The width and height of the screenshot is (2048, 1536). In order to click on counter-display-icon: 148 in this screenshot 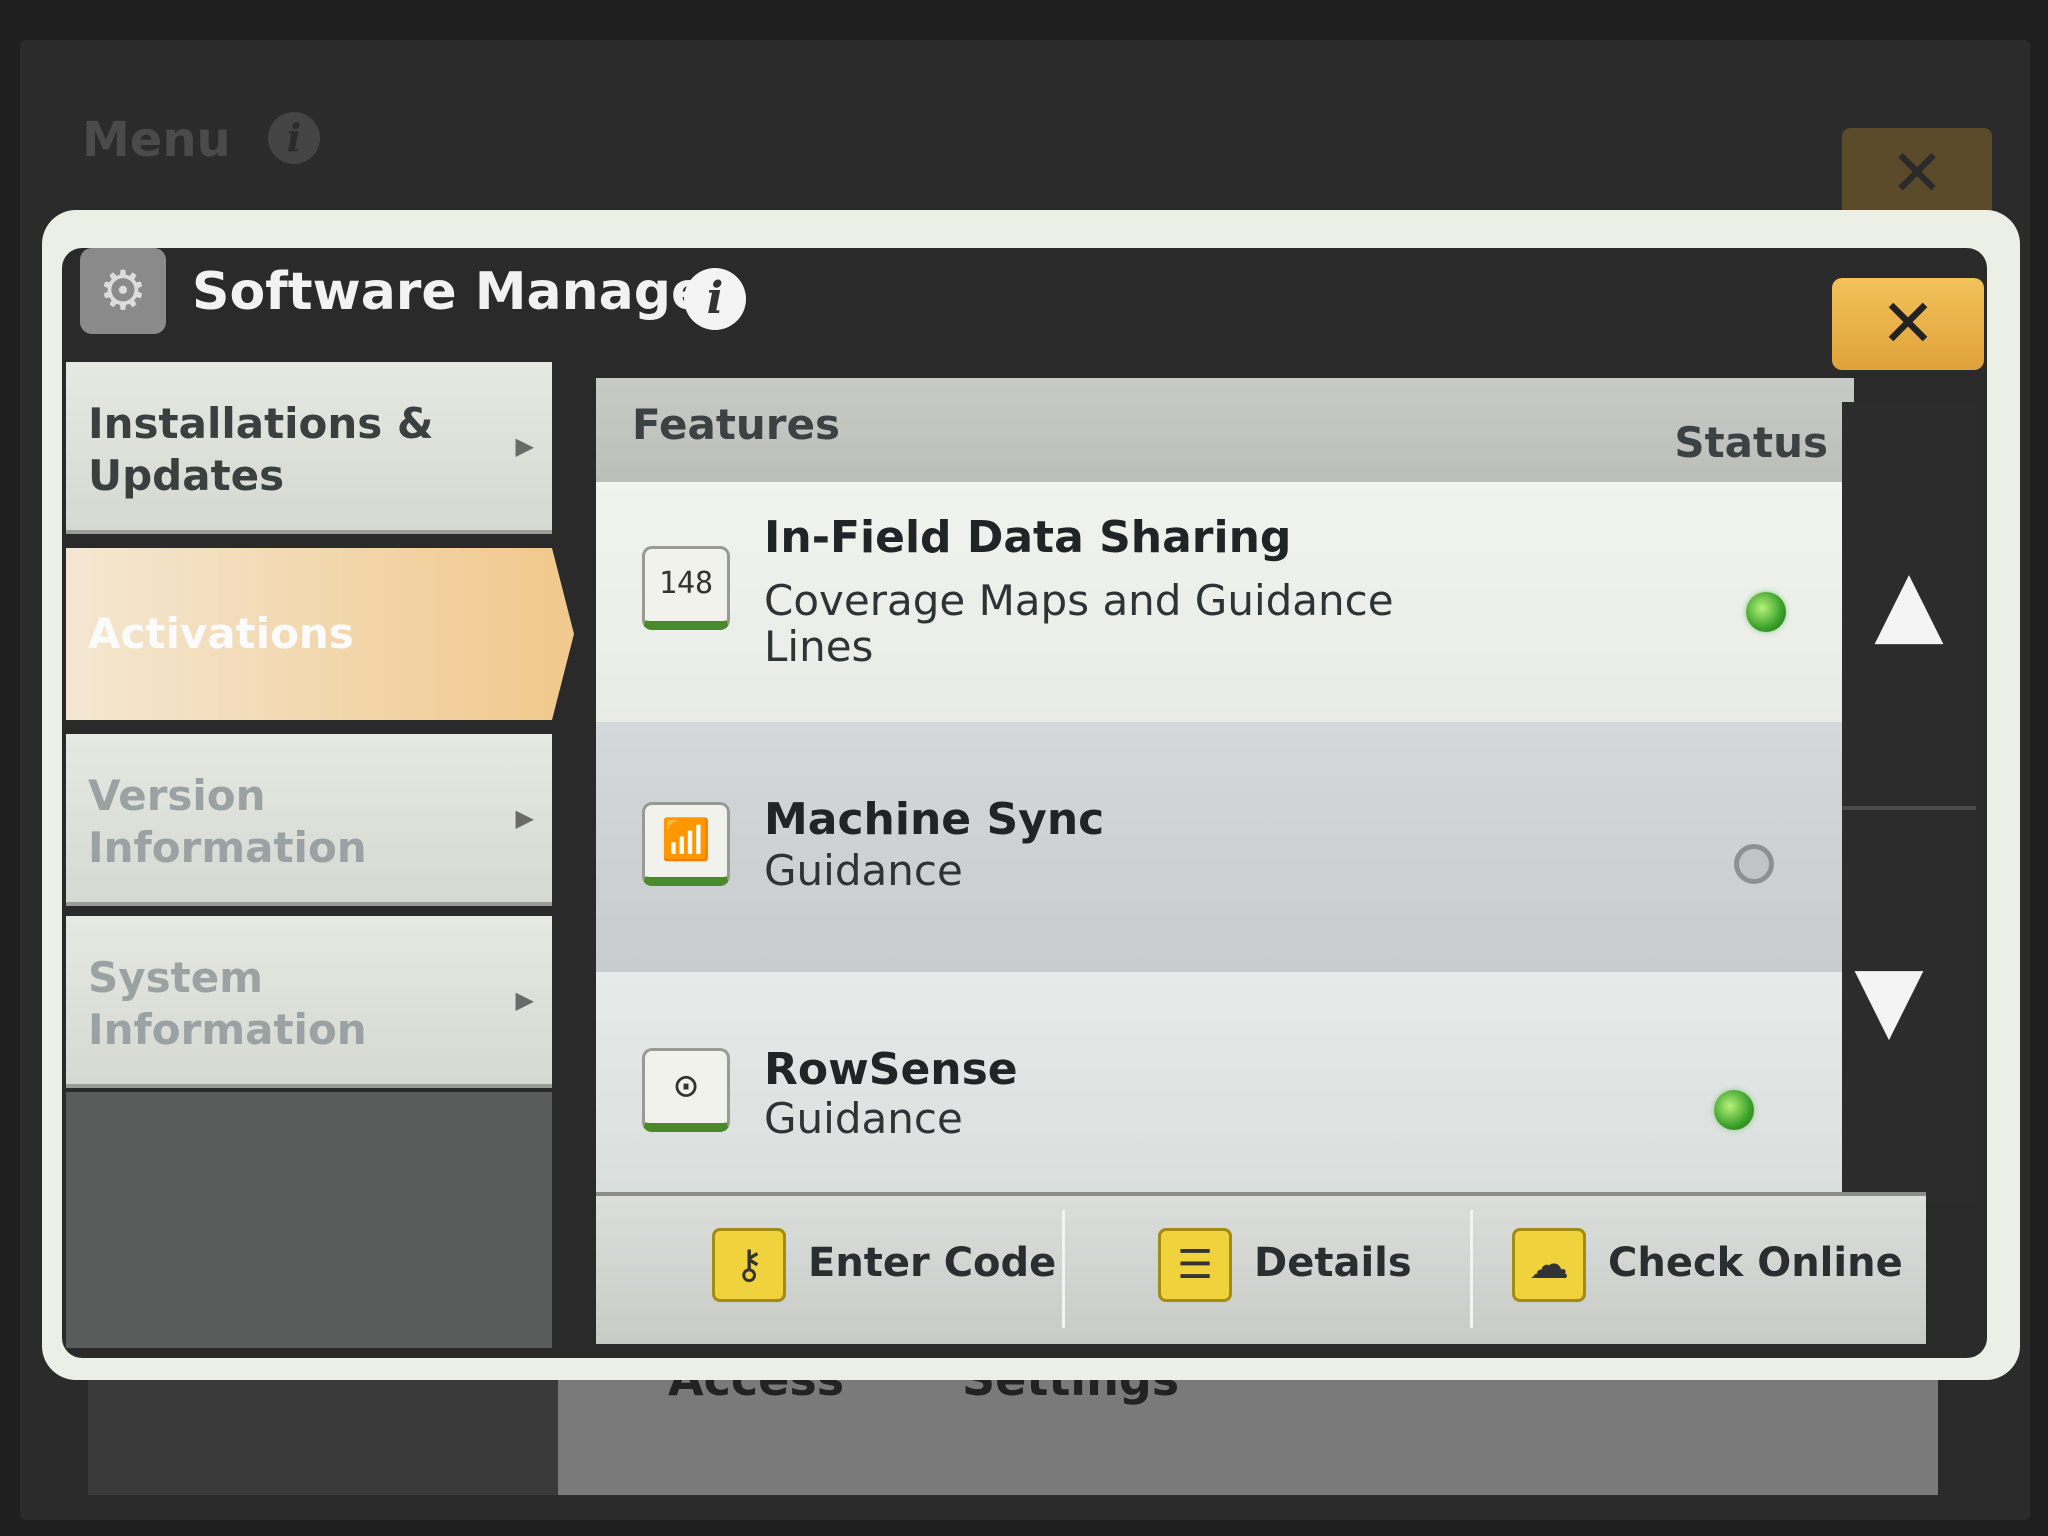, I will do `click(686, 588)`.